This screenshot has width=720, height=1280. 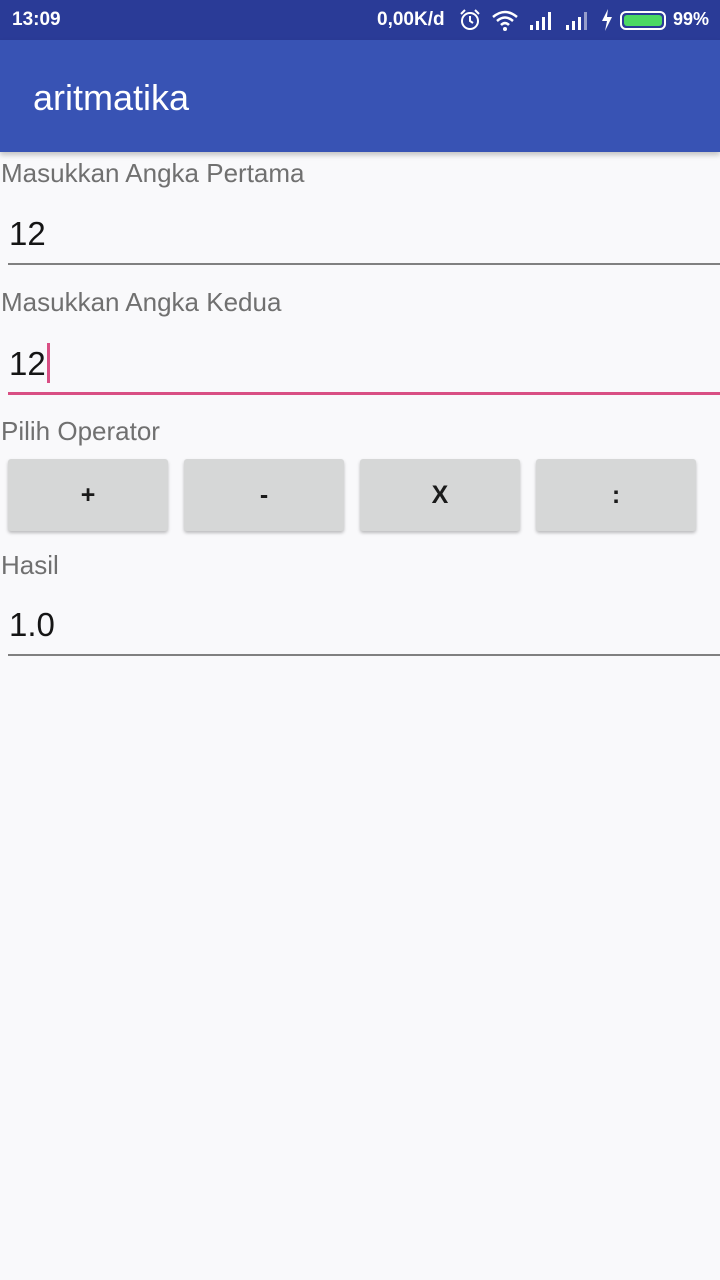 I want to click on alarm-icon, so click(x=470, y=22).